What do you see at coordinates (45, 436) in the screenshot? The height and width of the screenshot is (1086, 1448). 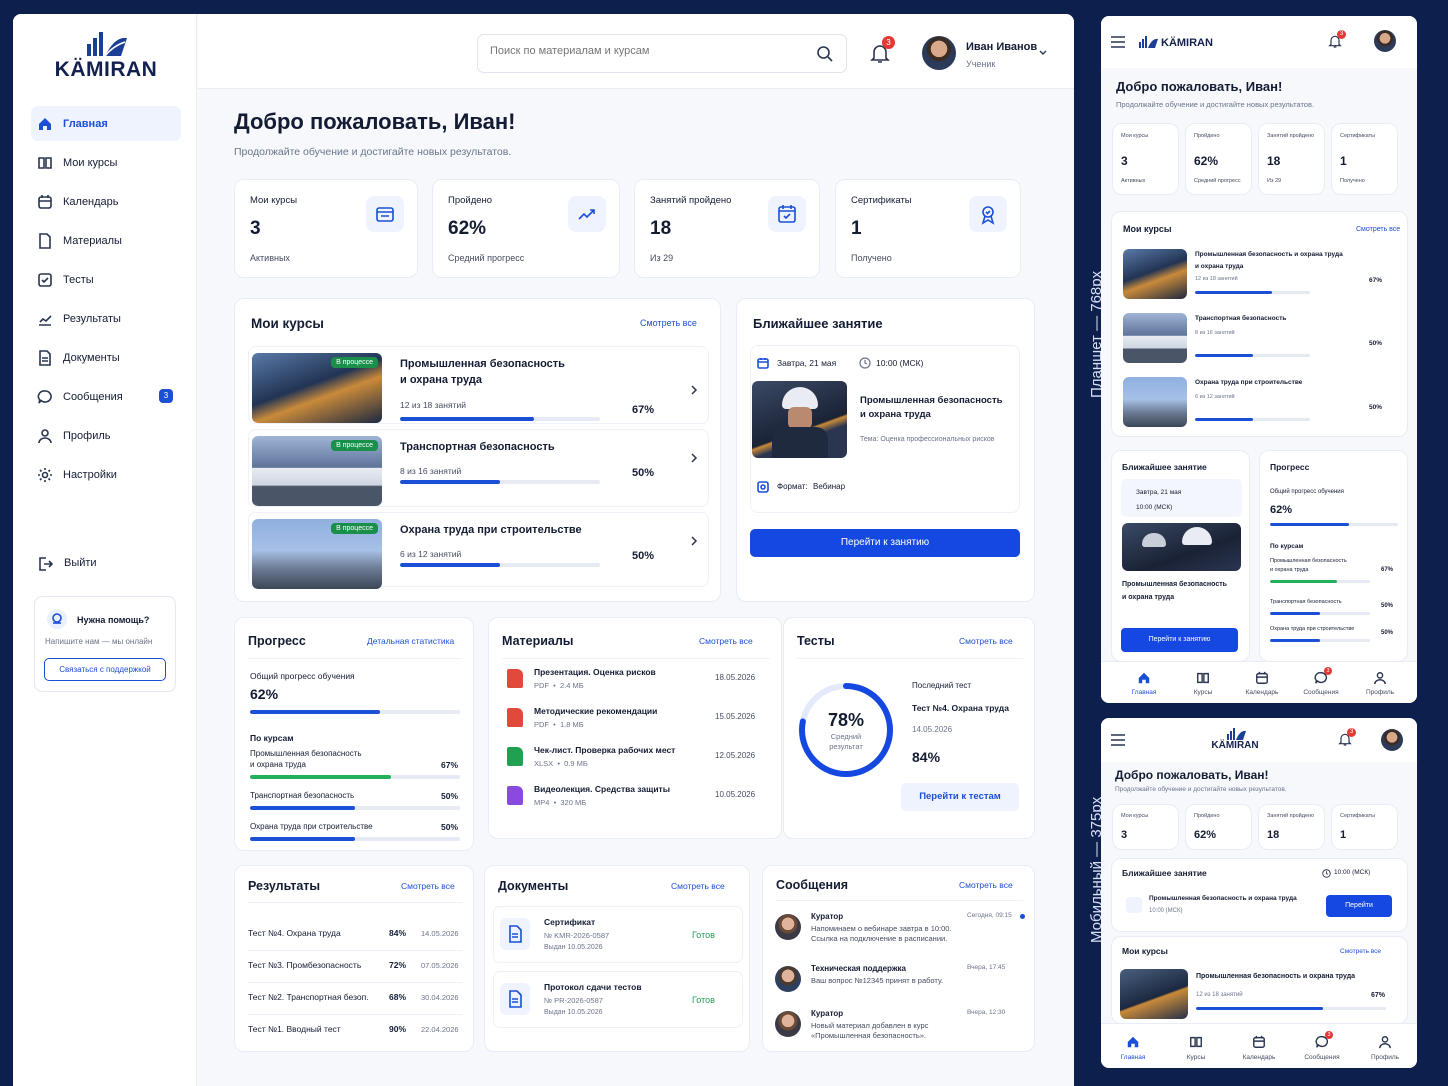 I see `user-icon` at bounding box center [45, 436].